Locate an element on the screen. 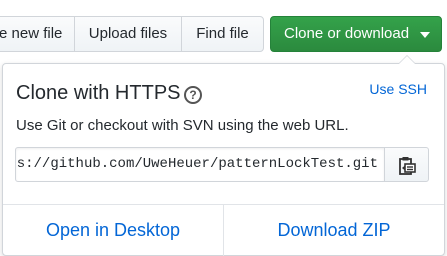  download-zip-link: Download ZIP is located at coordinates (334, 230).